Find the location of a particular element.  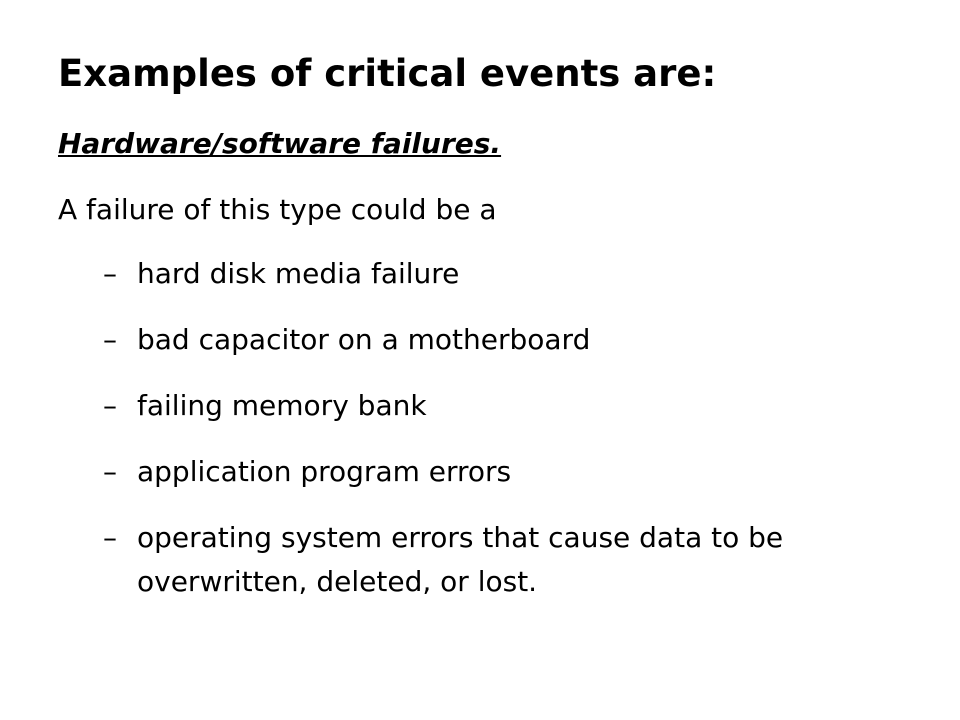

bullet-text: failing memory bank is located at coordinates (282, 405).